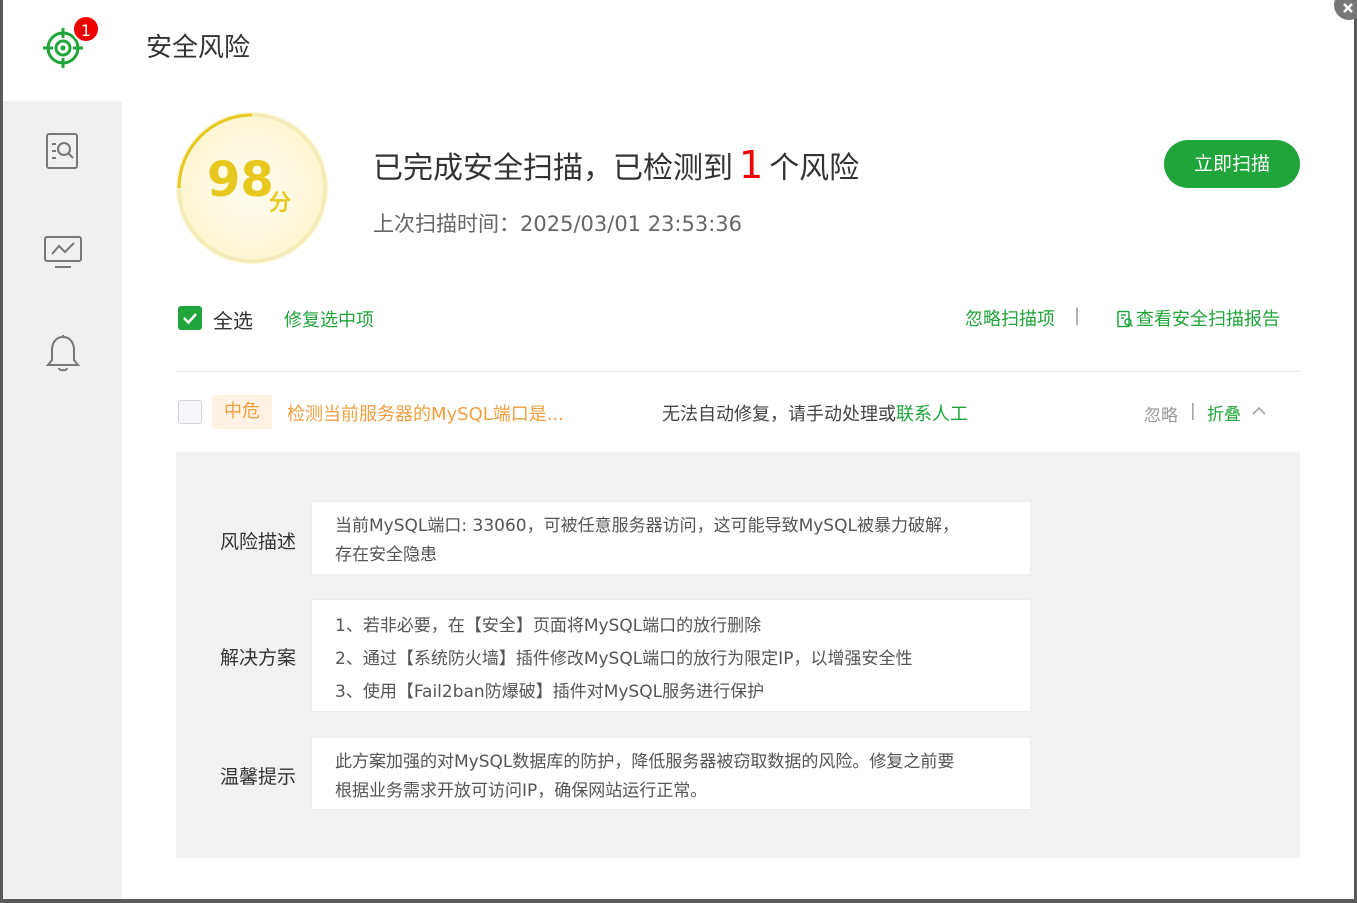  Describe the element at coordinates (258, 658) in the screenshot. I see `solution-label: 解决方案` at that location.